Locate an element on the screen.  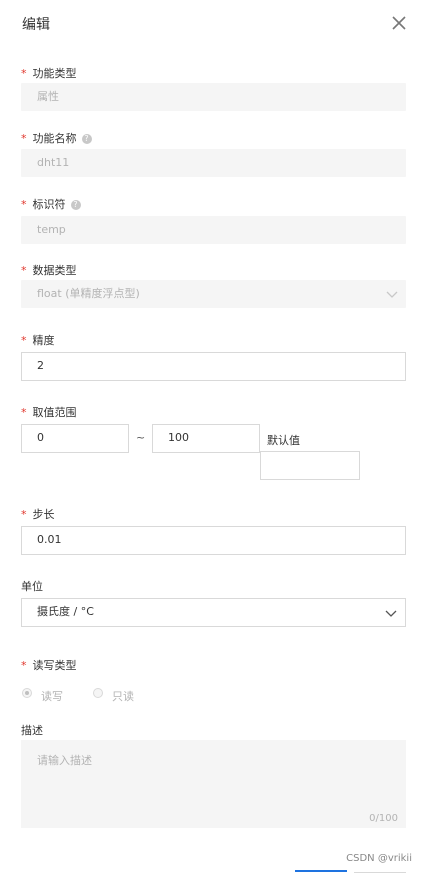
data-type-select: float (单精度浮点型) is located at coordinates (213, 294).